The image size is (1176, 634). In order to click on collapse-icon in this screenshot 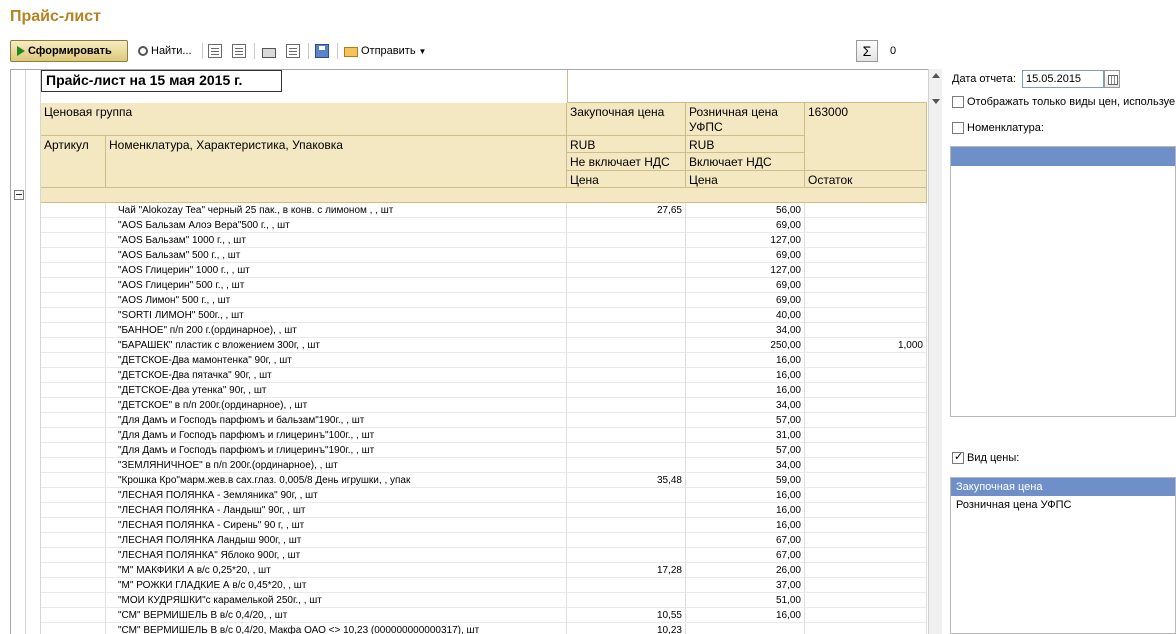, I will do `click(19, 195)`.